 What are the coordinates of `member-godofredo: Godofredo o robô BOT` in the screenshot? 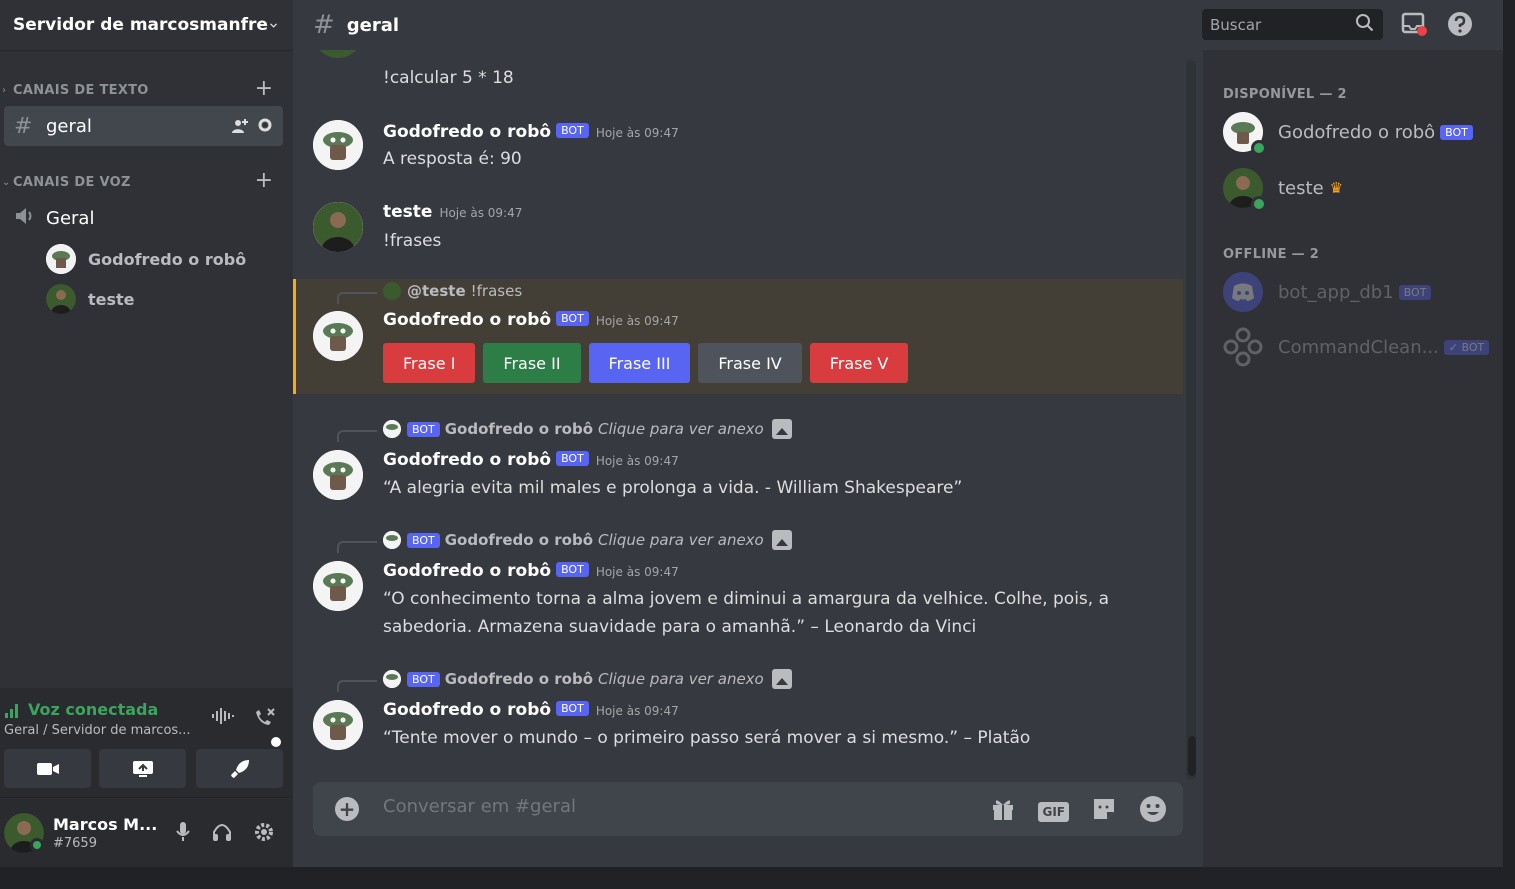 It's located at (1348, 133).